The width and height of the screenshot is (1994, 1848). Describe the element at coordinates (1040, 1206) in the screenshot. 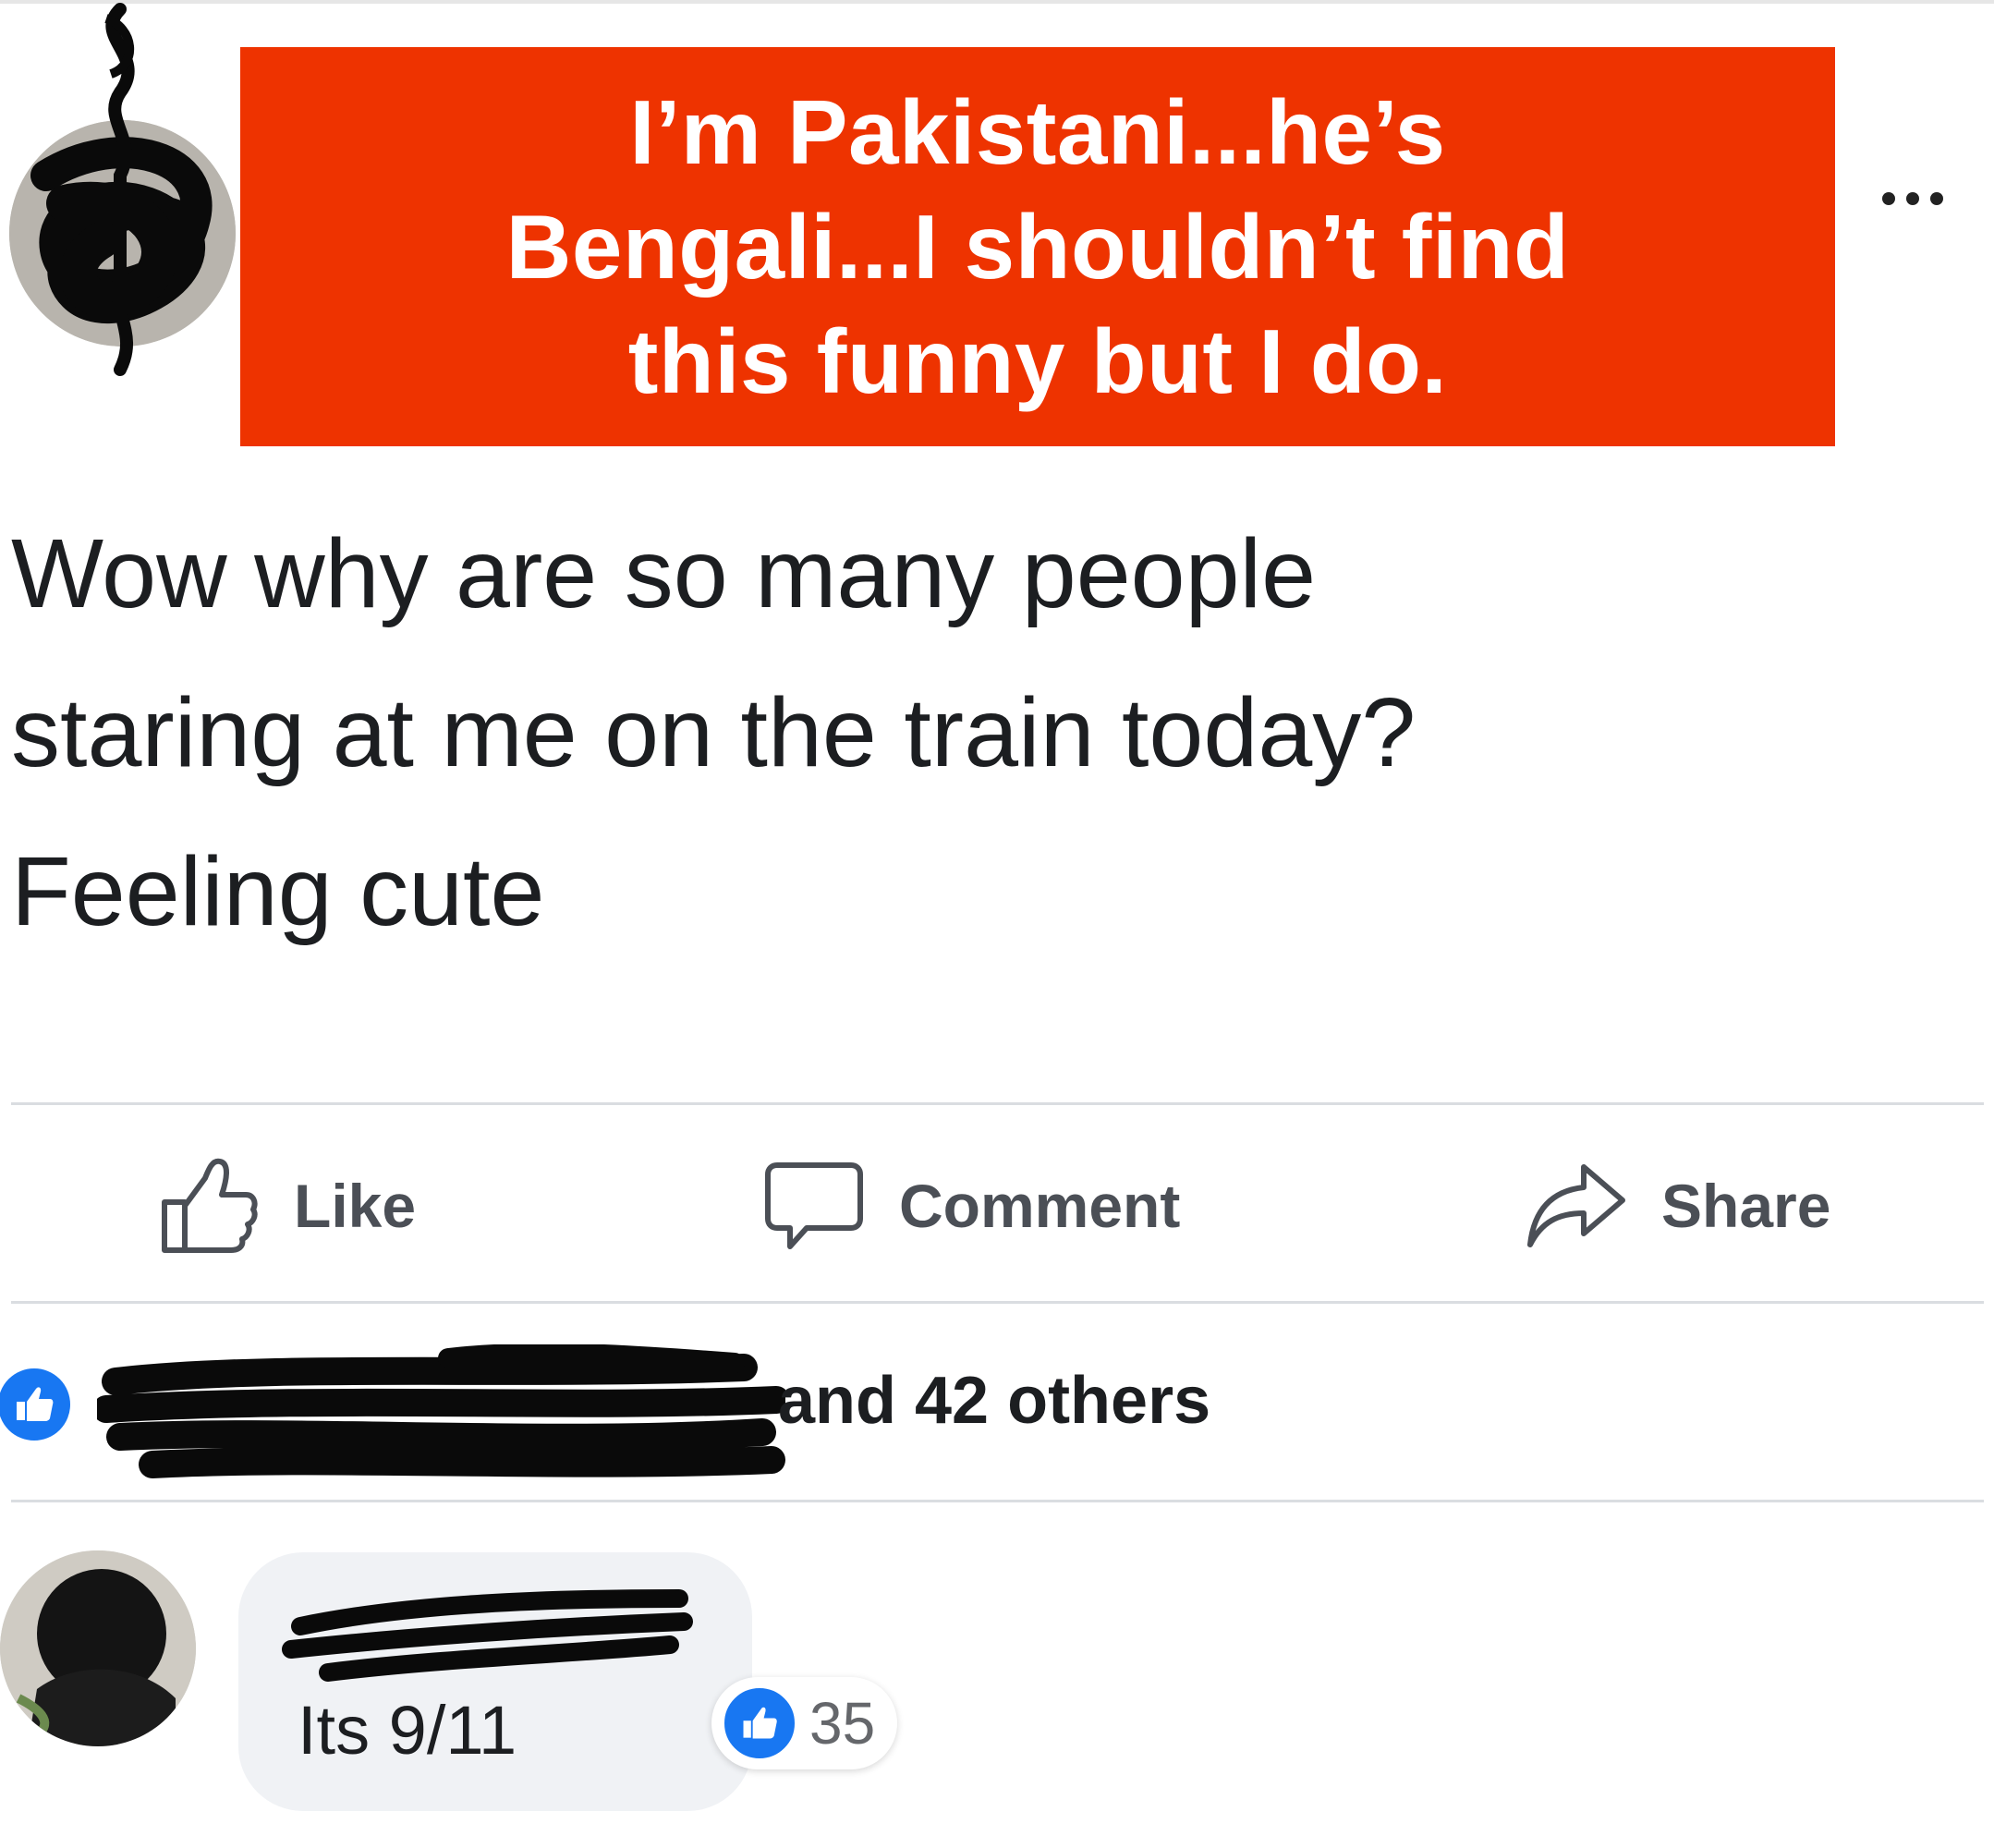

I see `comment-label: Comment` at that location.